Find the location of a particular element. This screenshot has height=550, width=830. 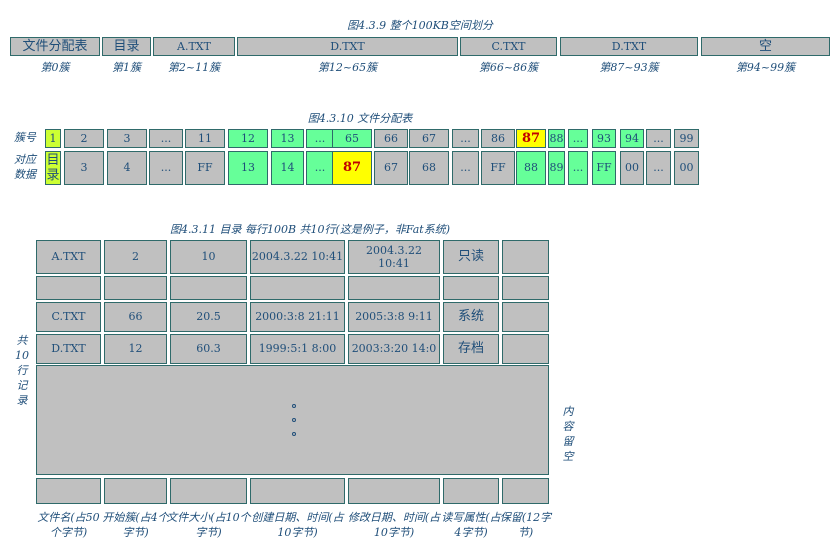

fat-cluster-data: 67 is located at coordinates (391, 168).